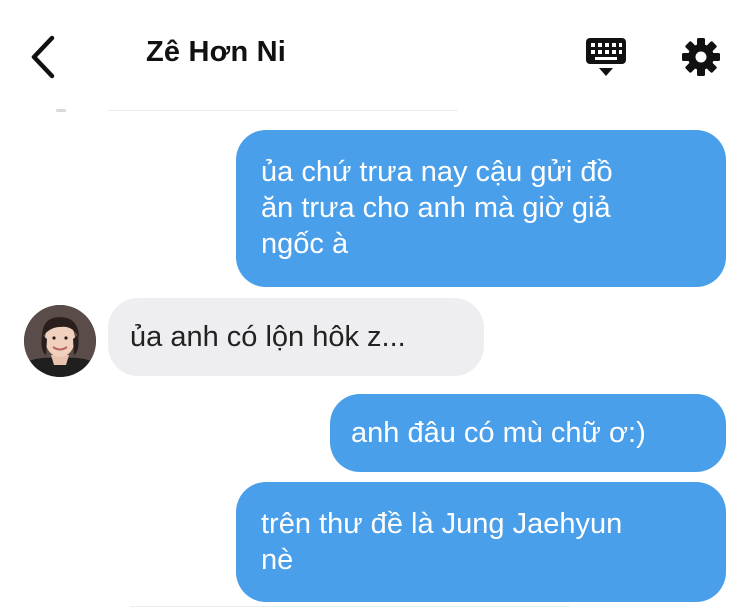 This screenshot has width=750, height=610. I want to click on chat-title: Zê Hơn Ni, so click(216, 52).